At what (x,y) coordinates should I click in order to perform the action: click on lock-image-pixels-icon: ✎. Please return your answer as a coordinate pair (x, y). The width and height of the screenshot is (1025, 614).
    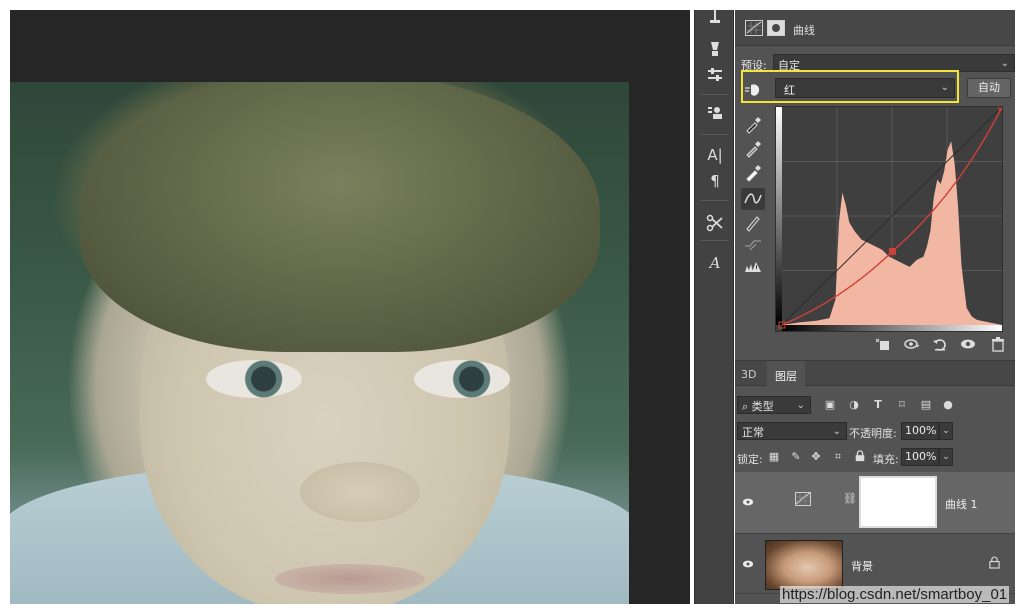
    Looking at the image, I should click on (796, 457).